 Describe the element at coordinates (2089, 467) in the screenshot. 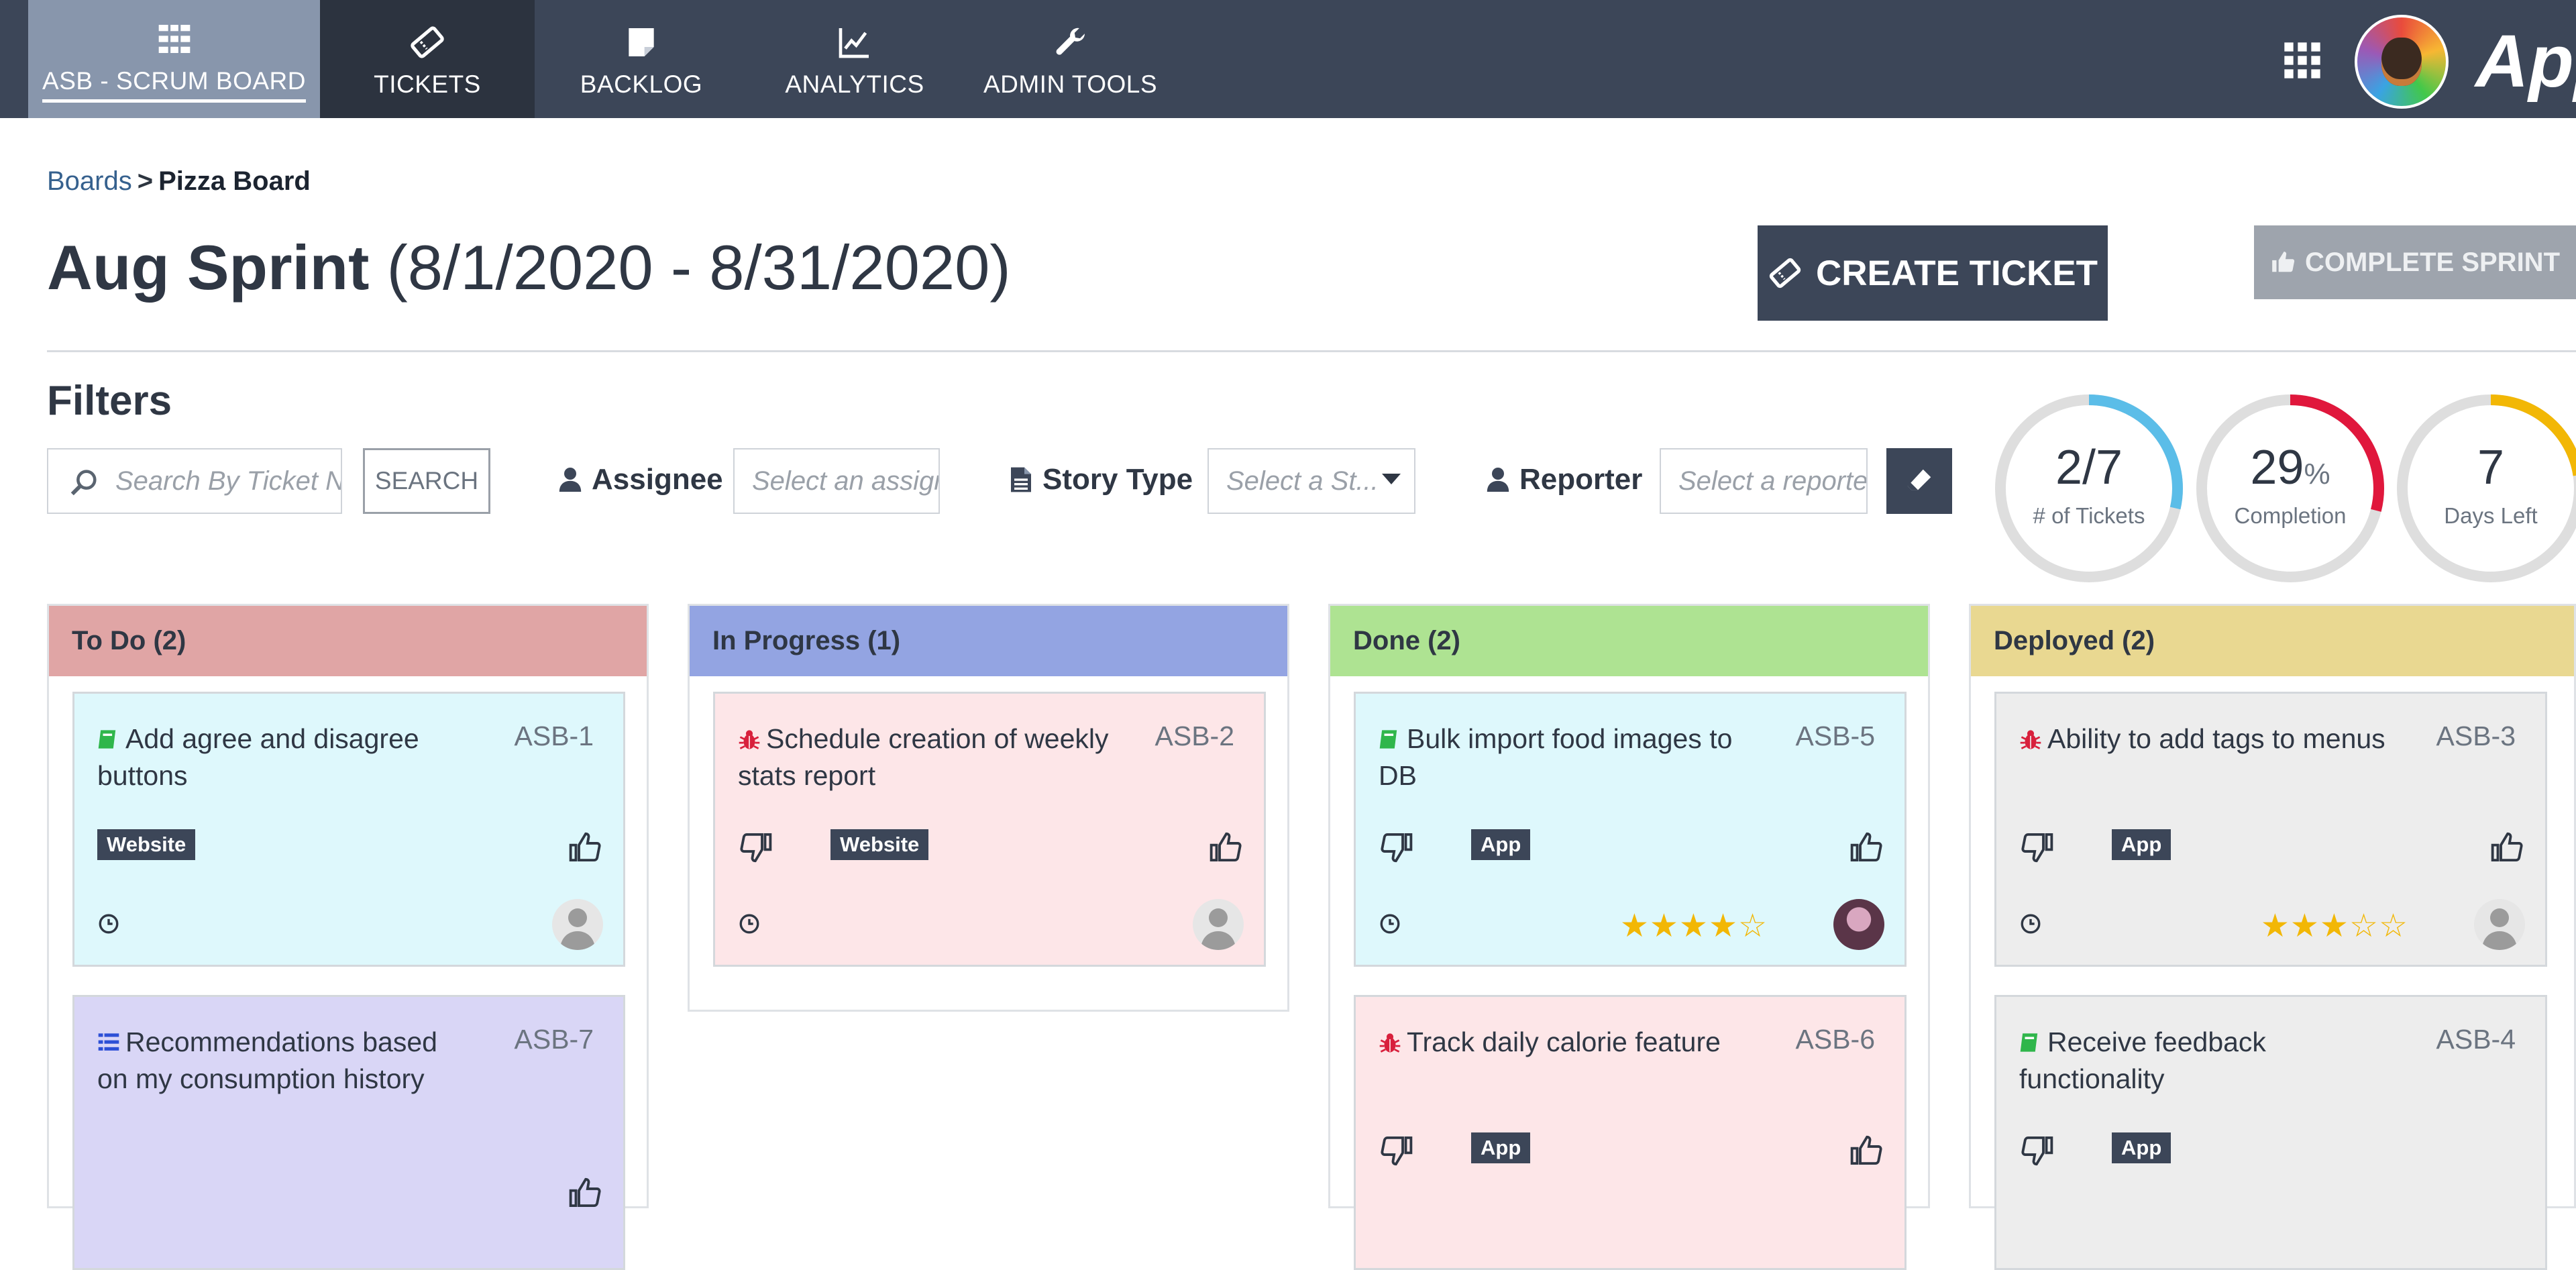

I see `tickets-value: 2/7` at that location.